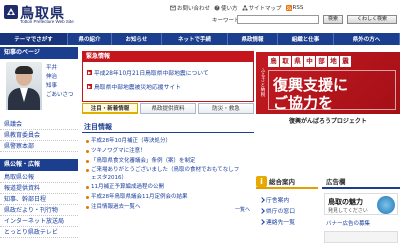 This screenshot has width=400, height=243. Describe the element at coordinates (367, 39) in the screenshot. I see `nav-item-visitors: 県外の方へ` at that location.